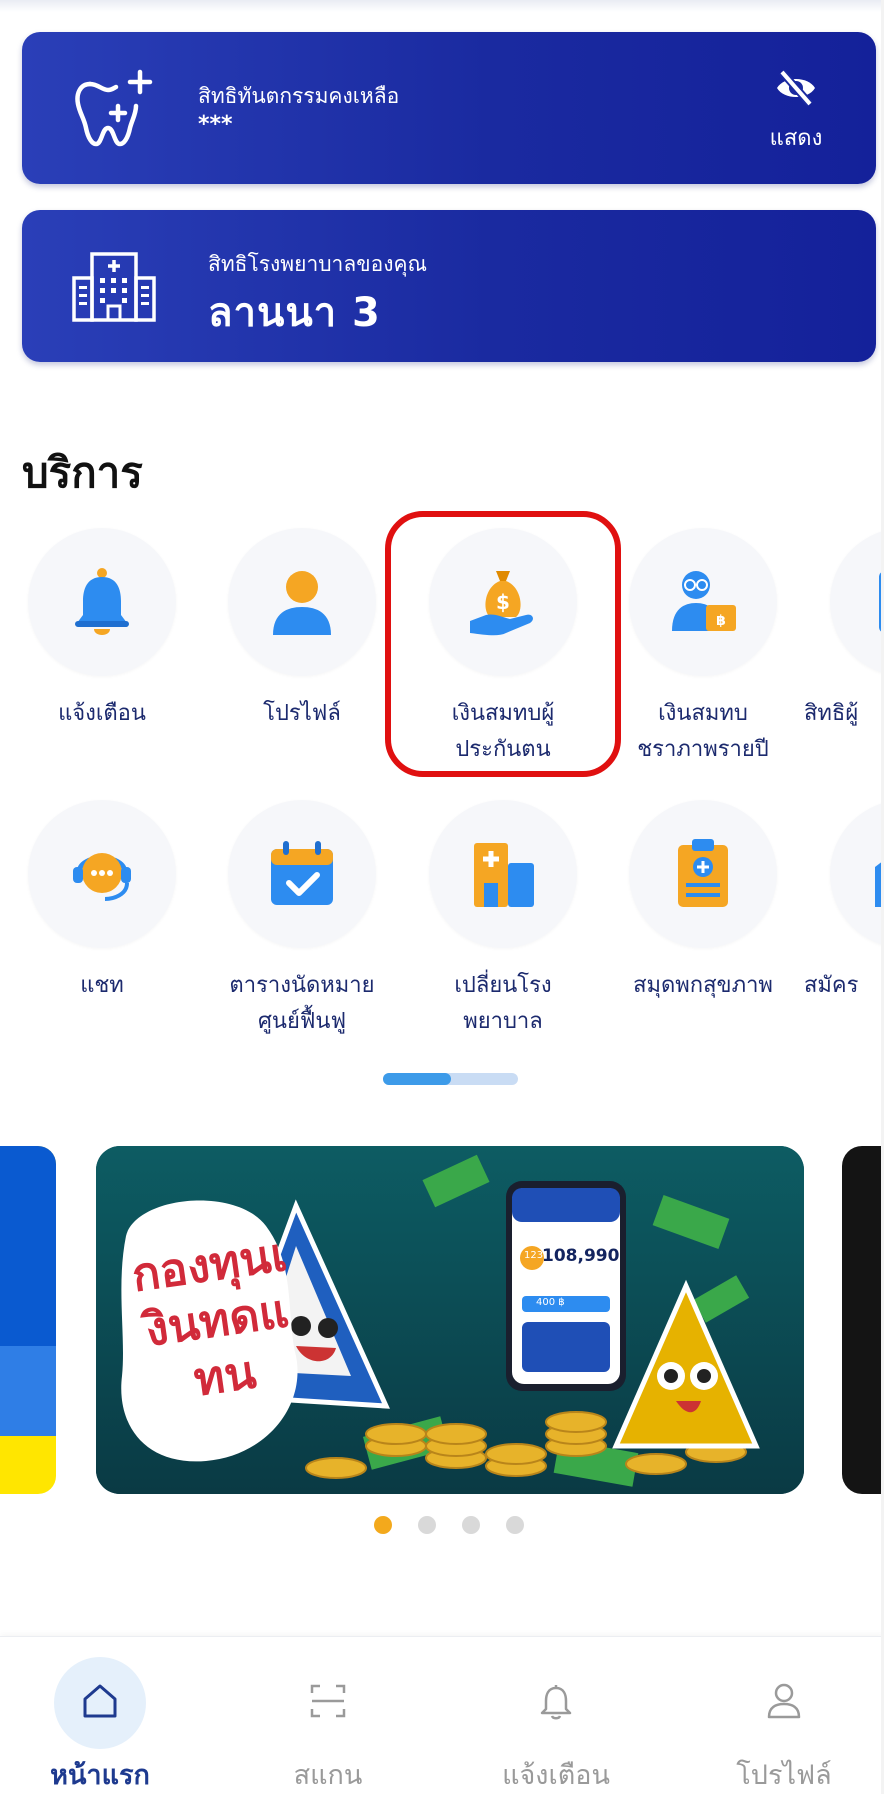 This screenshot has height=1794, width=884. I want to click on health-clipboard-icon, so click(703, 873).